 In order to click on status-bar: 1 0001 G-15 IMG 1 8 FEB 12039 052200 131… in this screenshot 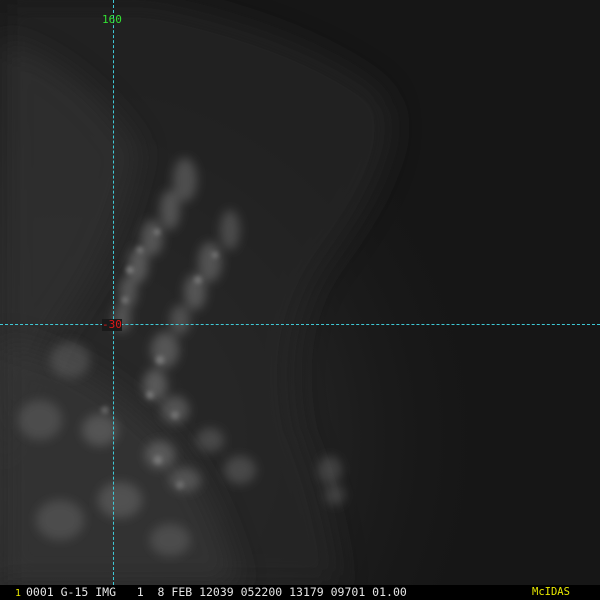, I will do `click(300, 592)`.